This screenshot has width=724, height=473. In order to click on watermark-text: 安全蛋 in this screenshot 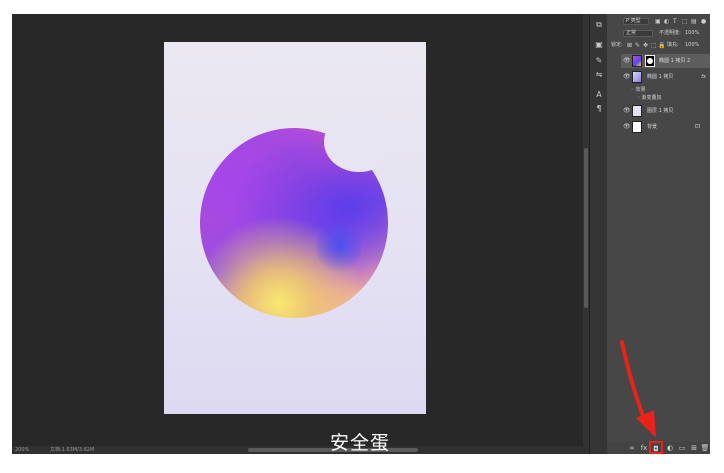, I will do `click(360, 443)`.